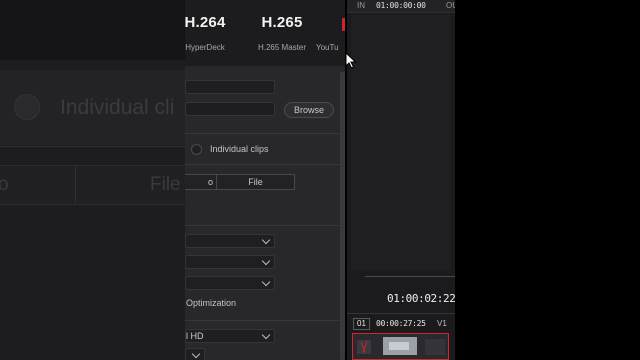 The width and height of the screenshot is (640, 360). Describe the element at coordinates (450, 5) in the screenshot. I see `out-label: OU` at that location.